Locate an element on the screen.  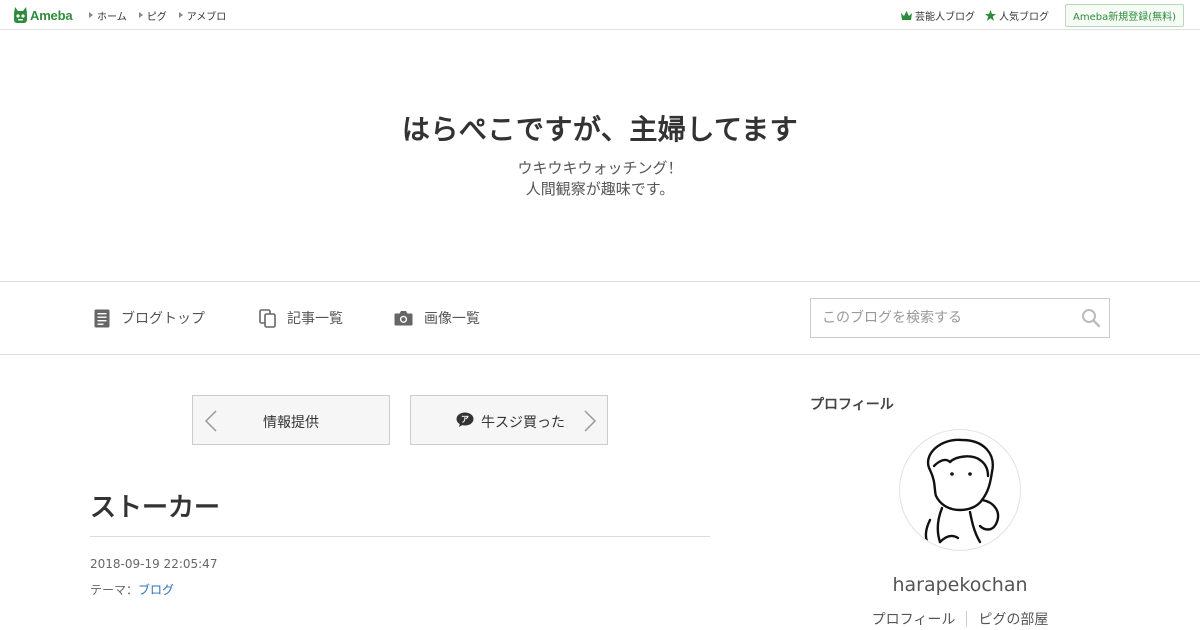
ameba-badge-icon: ア is located at coordinates (465, 419).